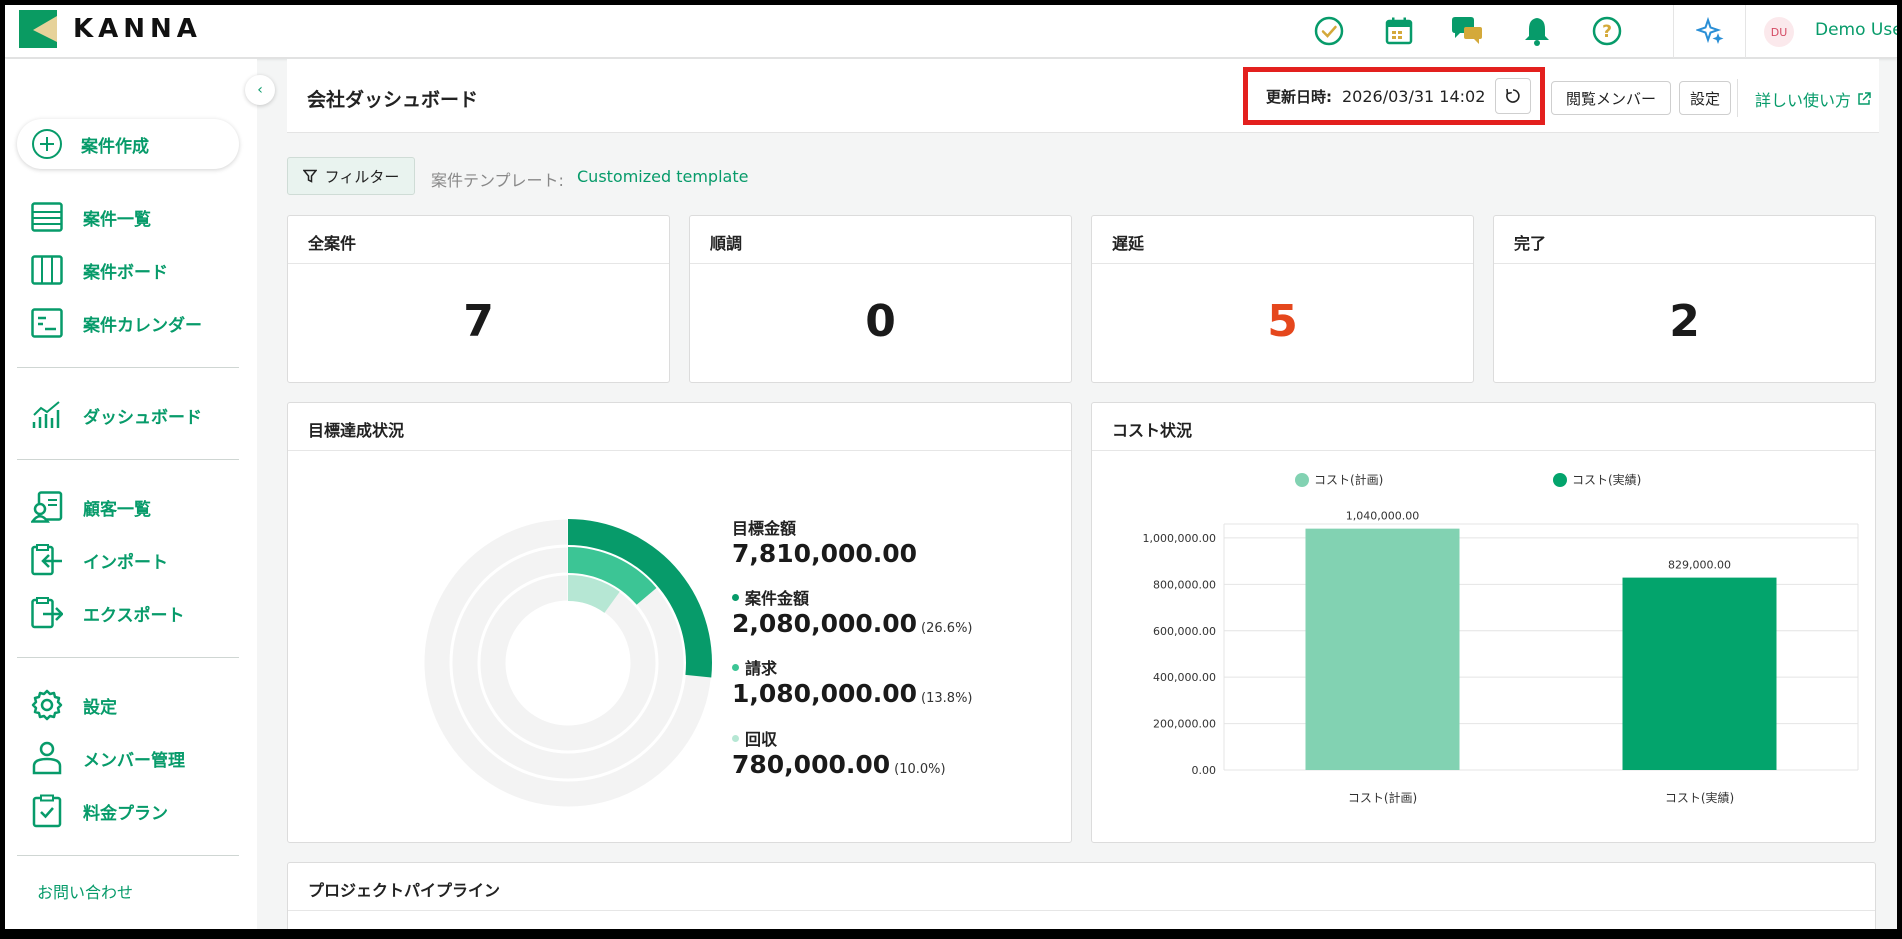  What do you see at coordinates (777, 598) in the screenshot?
I see `legend-label: 案件金額` at bounding box center [777, 598].